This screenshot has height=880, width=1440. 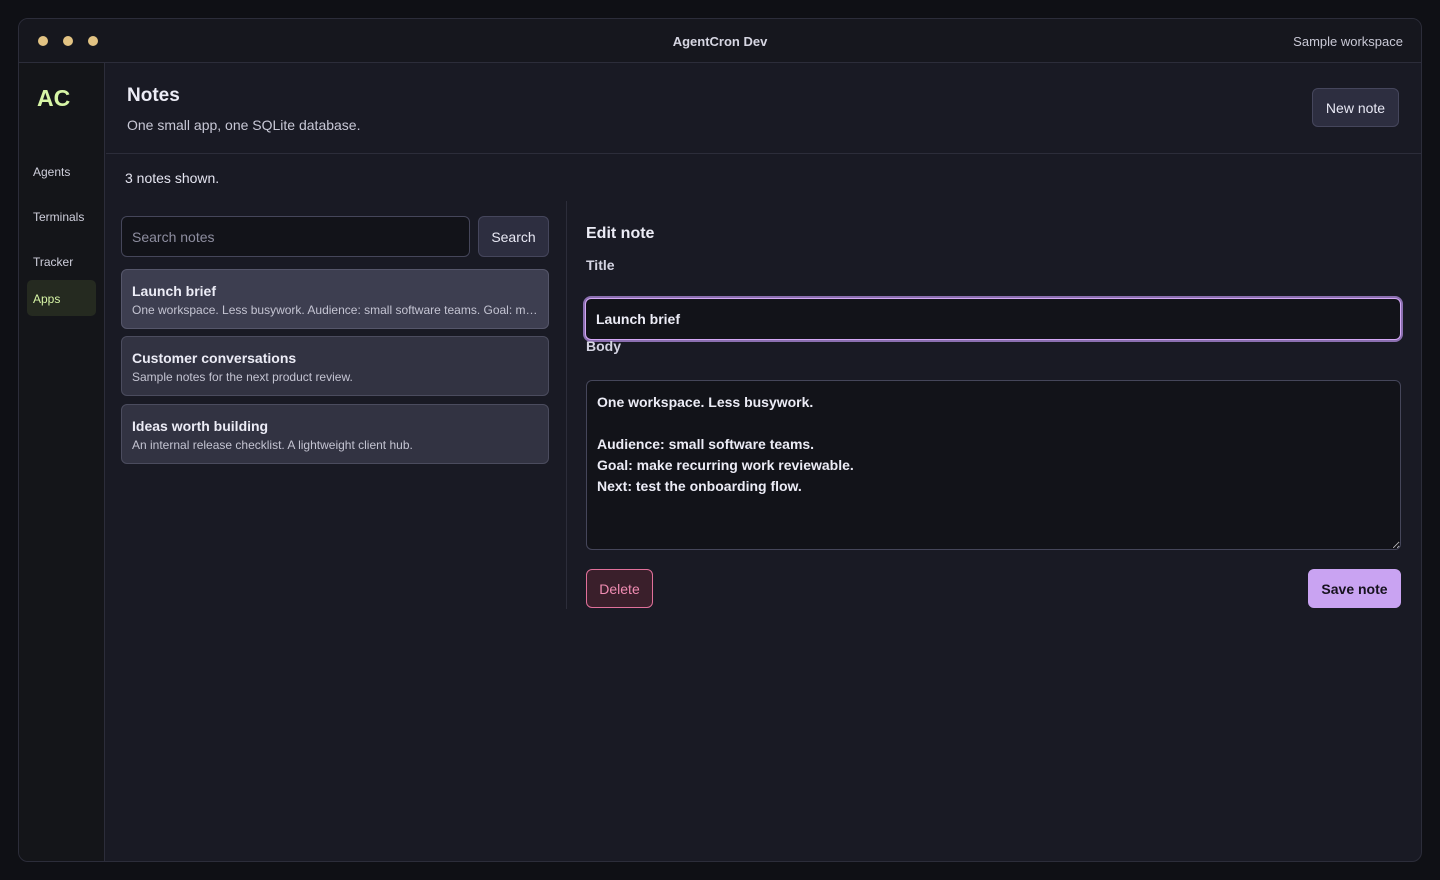 What do you see at coordinates (172, 178) in the screenshot?
I see `notes-count: 3 notes shown.` at bounding box center [172, 178].